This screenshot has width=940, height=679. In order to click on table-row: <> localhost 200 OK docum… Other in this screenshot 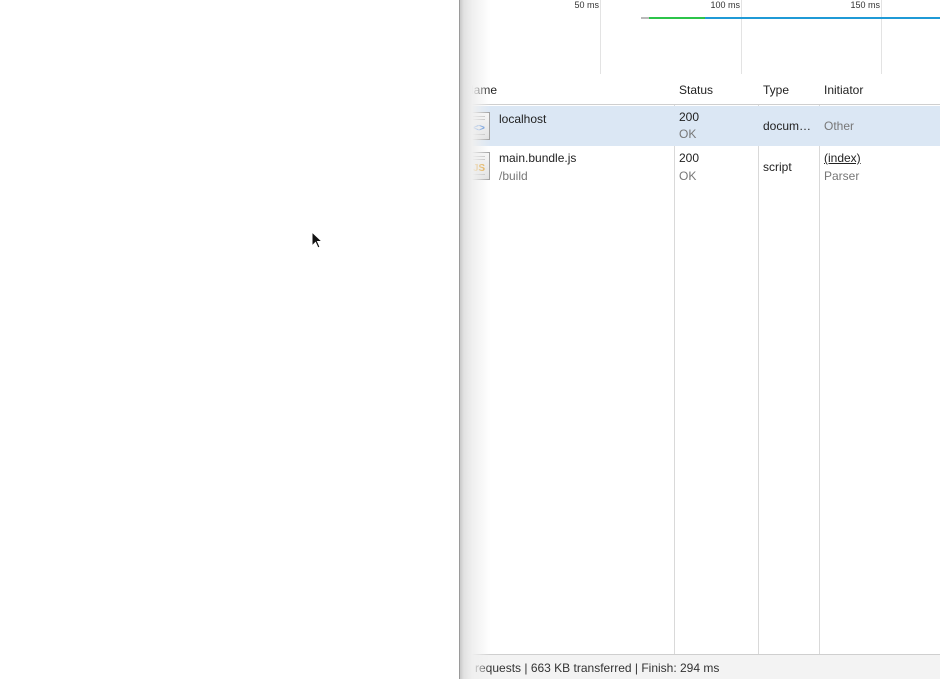, I will do `click(700, 126)`.